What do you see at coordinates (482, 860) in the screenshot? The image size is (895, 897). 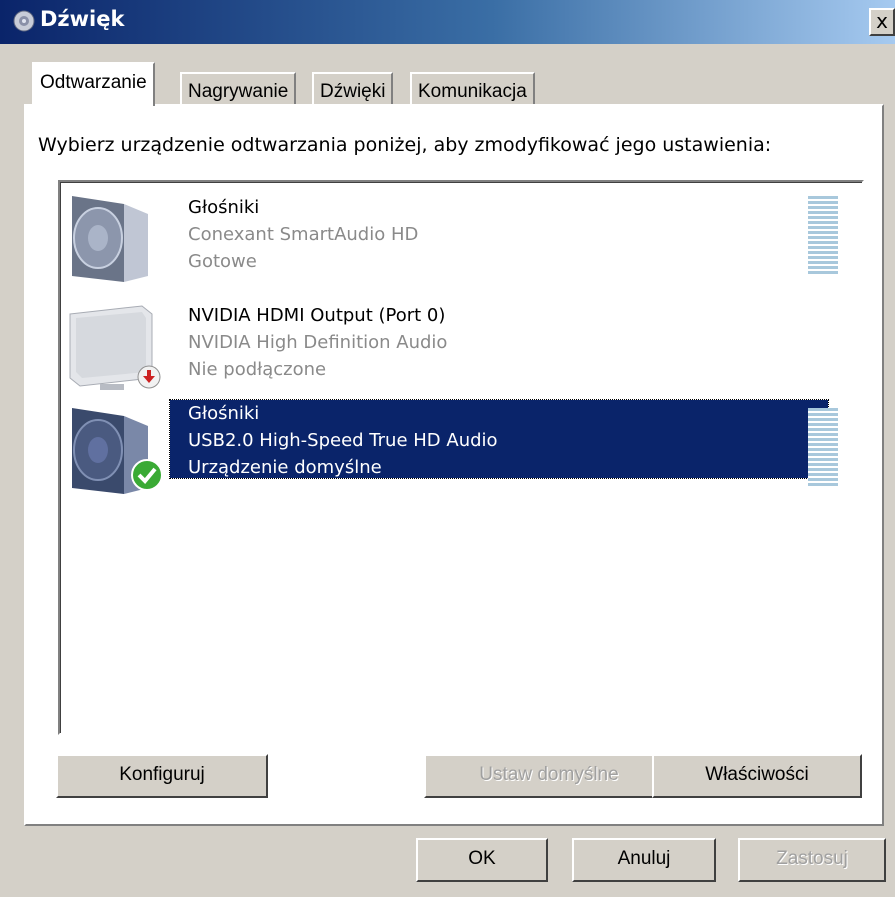 I see `ok-button: OK` at bounding box center [482, 860].